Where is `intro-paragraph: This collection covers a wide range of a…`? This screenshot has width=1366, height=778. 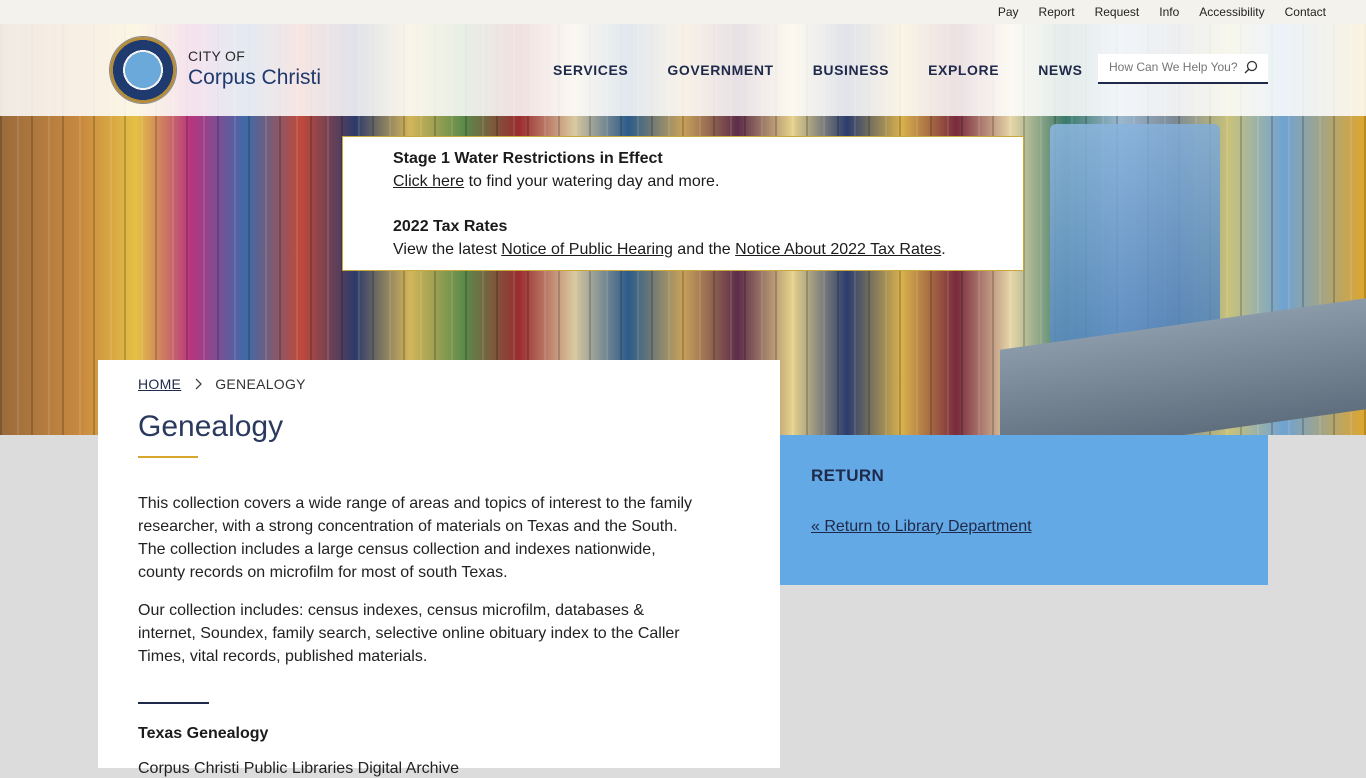
intro-paragraph: This collection covers a wide range of a… is located at coordinates (415, 538).